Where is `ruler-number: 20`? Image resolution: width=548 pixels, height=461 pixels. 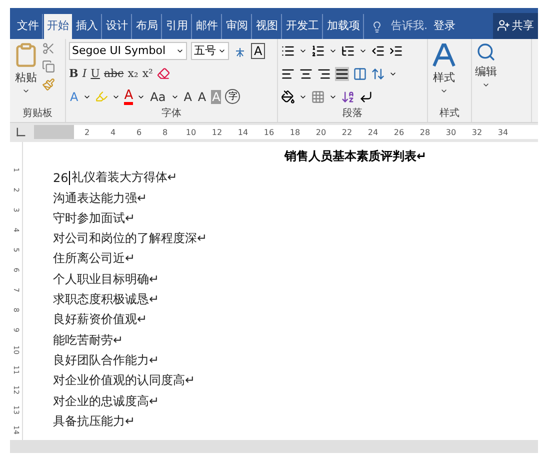 ruler-number: 20 is located at coordinates (321, 132).